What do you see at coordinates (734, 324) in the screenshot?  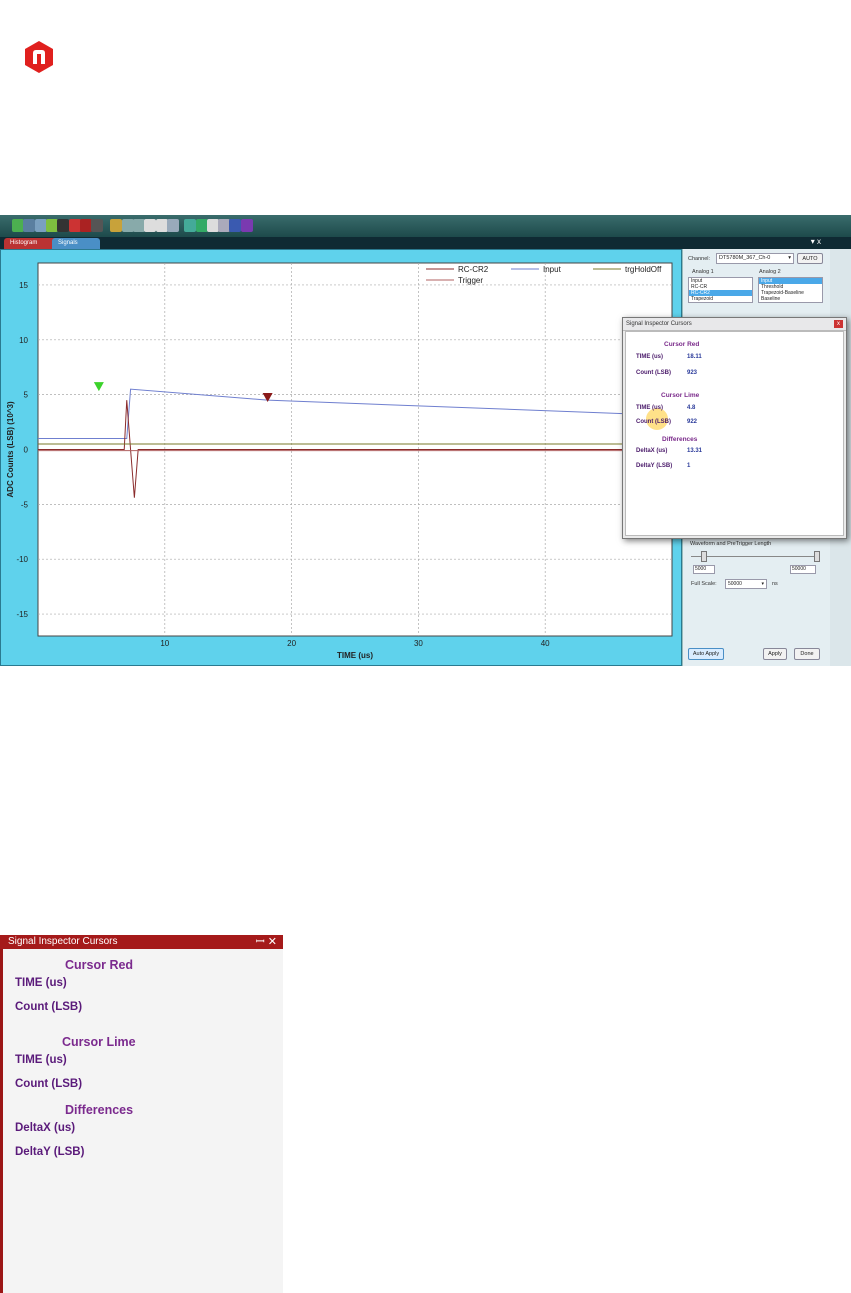 I see `dialog-title: Signal Inspector Cursors` at bounding box center [734, 324].